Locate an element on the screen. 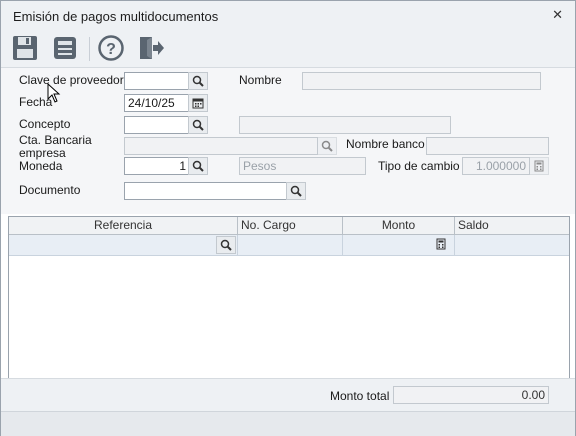 Image resolution: width=576 pixels, height=436 pixels. totals-bar: Monto total 0.00 is located at coordinates (288, 394).